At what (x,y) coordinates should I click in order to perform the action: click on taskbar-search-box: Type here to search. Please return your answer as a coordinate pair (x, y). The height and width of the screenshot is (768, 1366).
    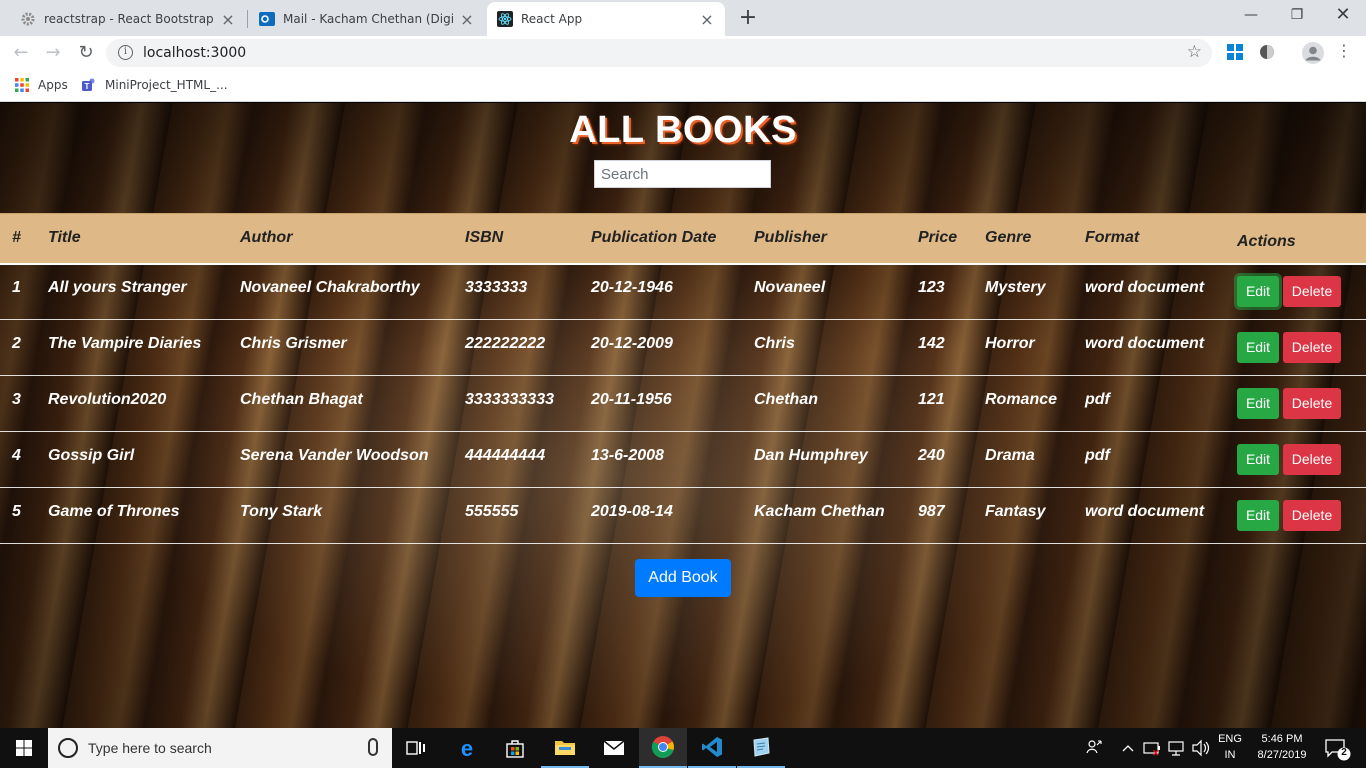
    Looking at the image, I should click on (220, 748).